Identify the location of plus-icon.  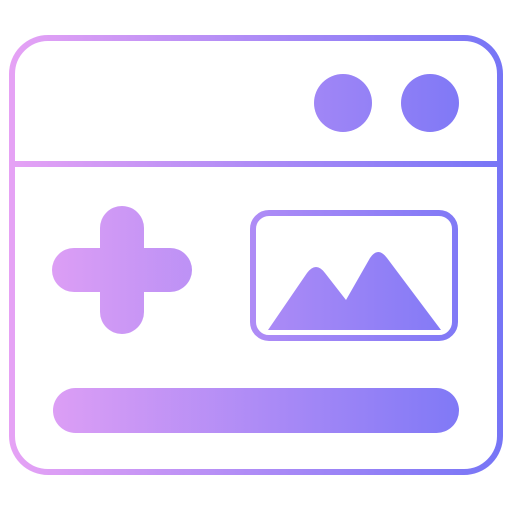
(122, 270).